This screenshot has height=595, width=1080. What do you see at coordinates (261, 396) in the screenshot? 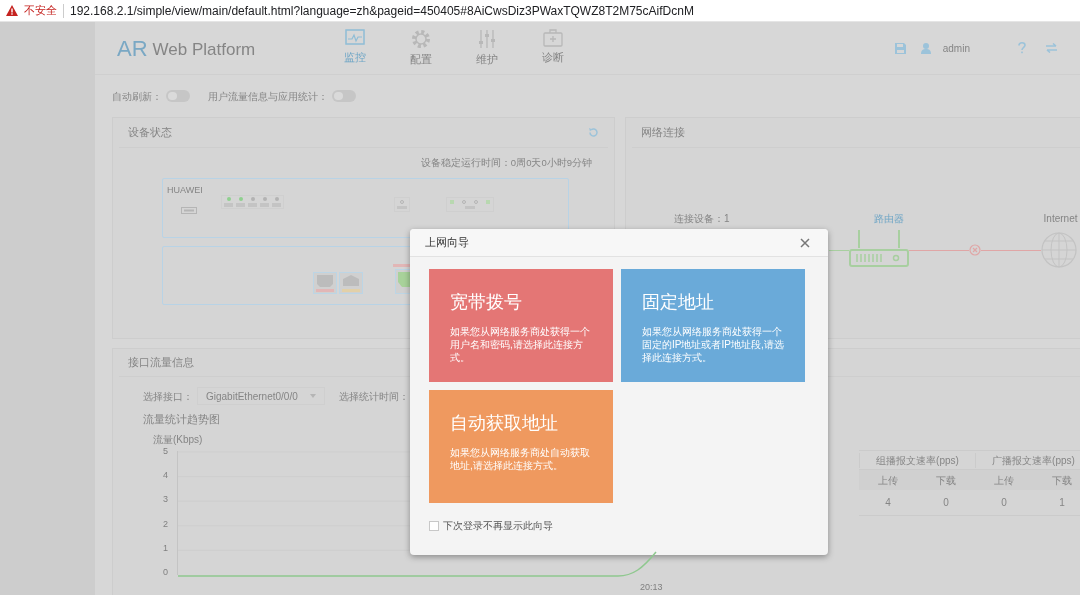
I see `interface-dropdown: GigabitEthernet0/0/0` at bounding box center [261, 396].